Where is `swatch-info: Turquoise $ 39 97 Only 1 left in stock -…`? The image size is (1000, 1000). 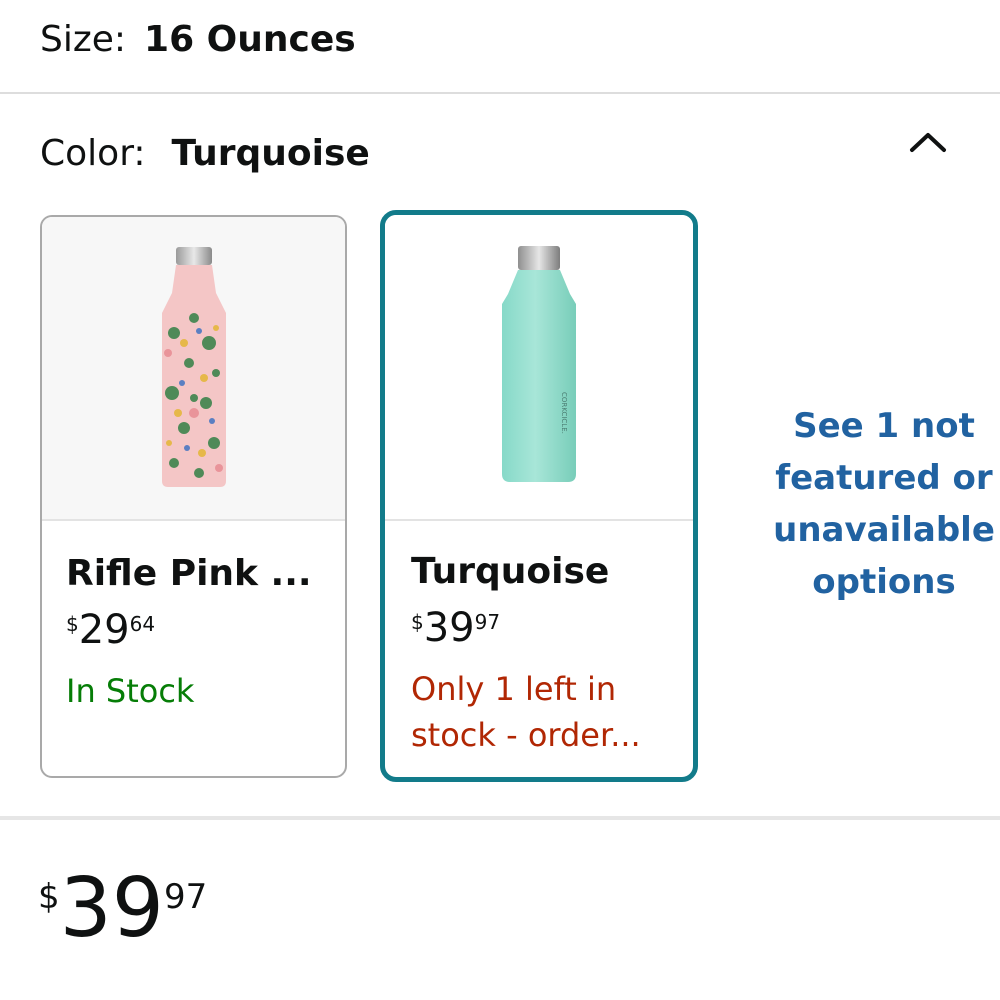 swatch-info: Turquoise $ 39 97 Only 1 left in stock -… is located at coordinates (547, 654).